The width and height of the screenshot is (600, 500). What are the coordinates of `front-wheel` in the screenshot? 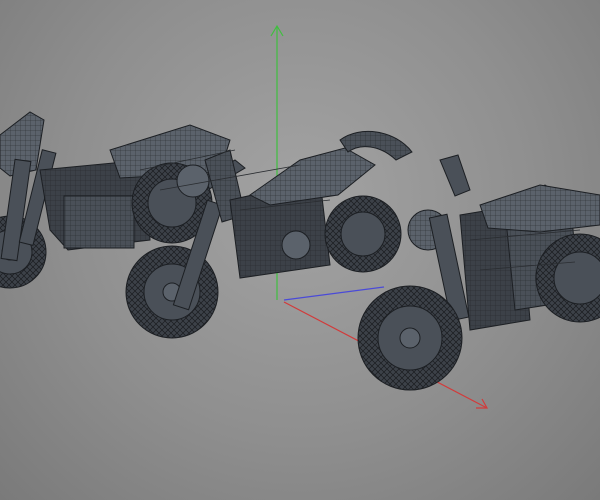 It's located at (410, 338).